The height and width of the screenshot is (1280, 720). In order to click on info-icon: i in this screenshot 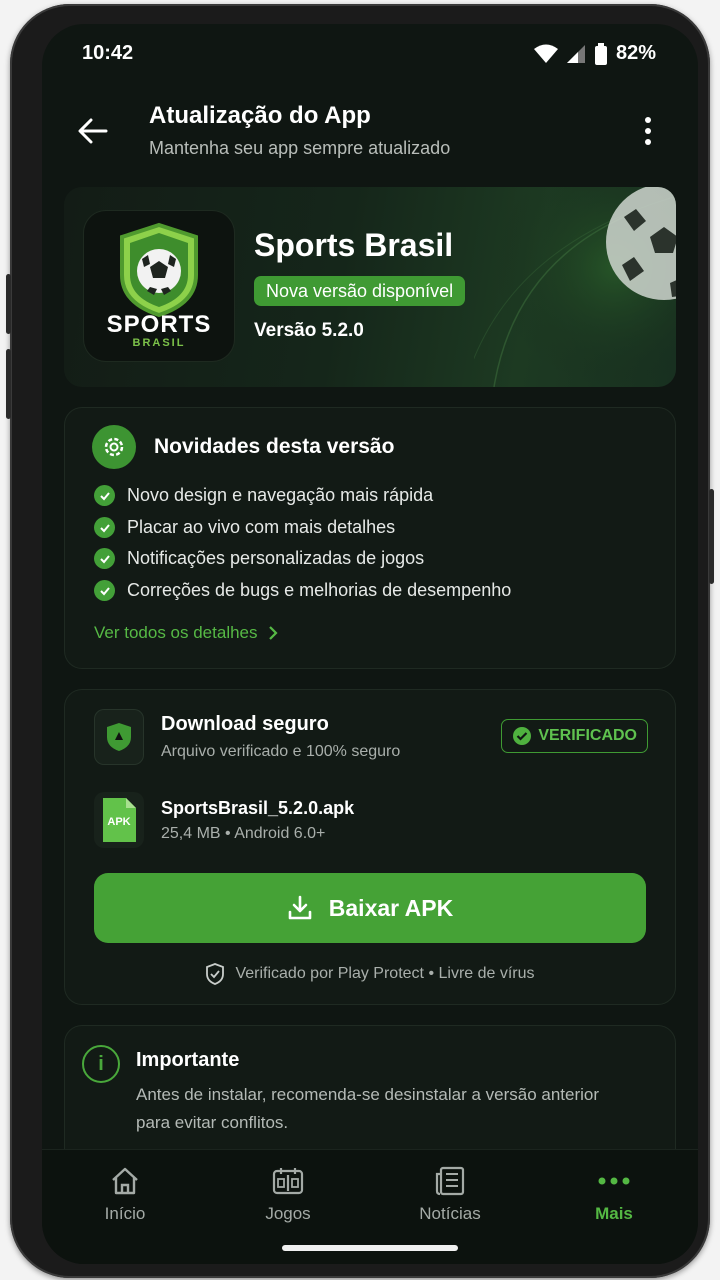, I will do `click(101, 1064)`.